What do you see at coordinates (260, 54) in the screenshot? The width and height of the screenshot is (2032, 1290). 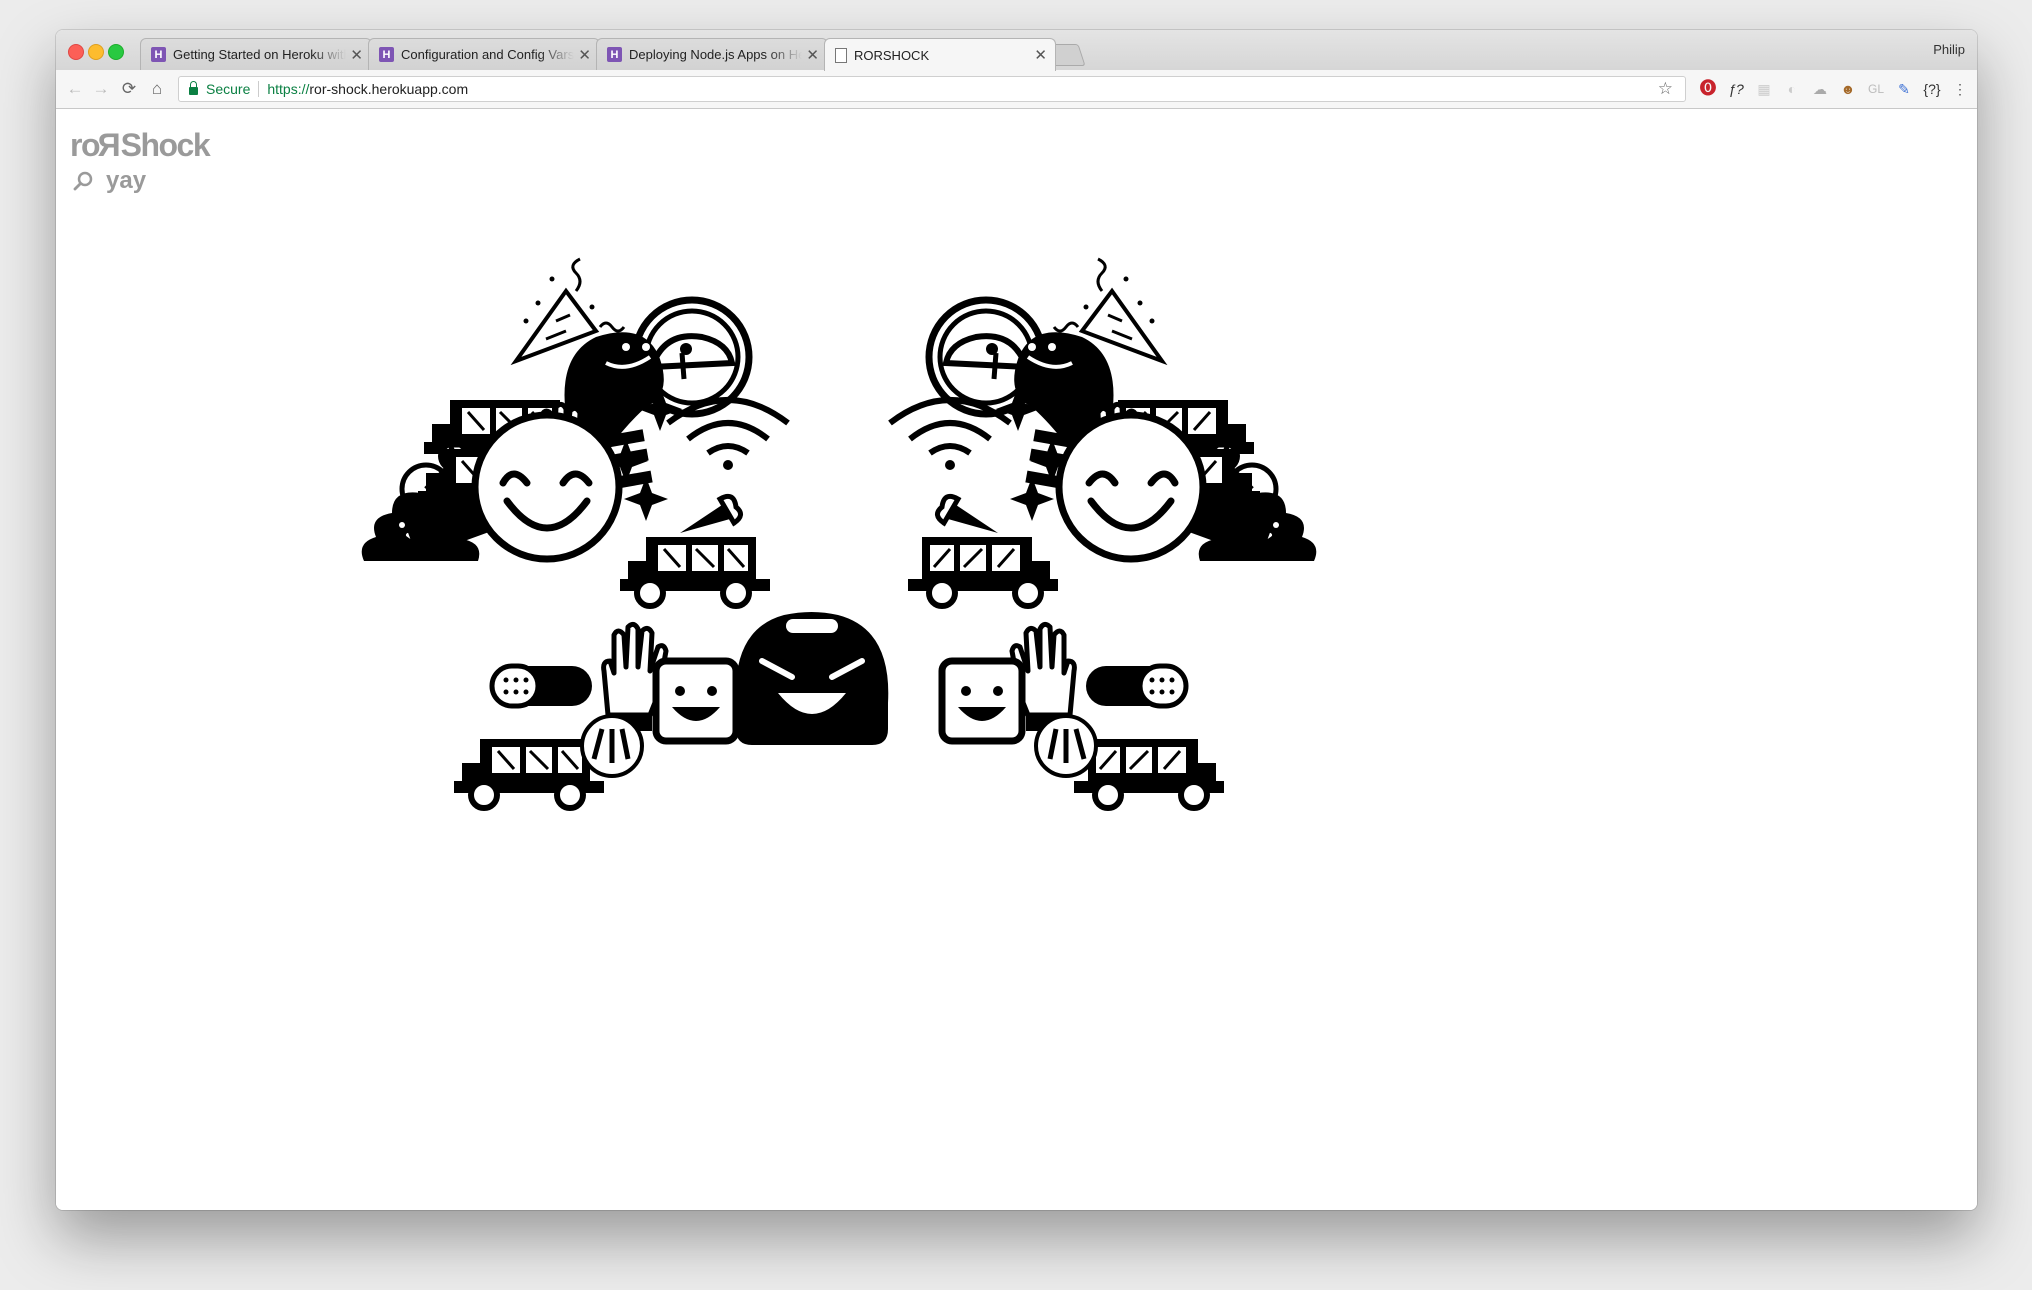 I see `tab-title: Getting Started on Heroku with` at bounding box center [260, 54].